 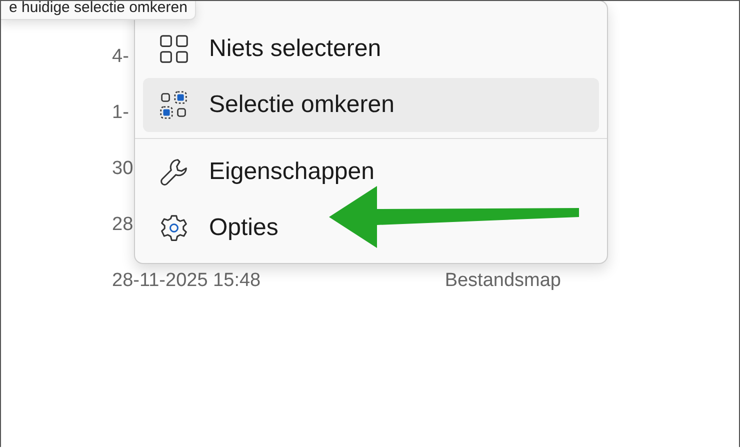 What do you see at coordinates (120, 113) in the screenshot?
I see `date-text: 1-` at bounding box center [120, 113].